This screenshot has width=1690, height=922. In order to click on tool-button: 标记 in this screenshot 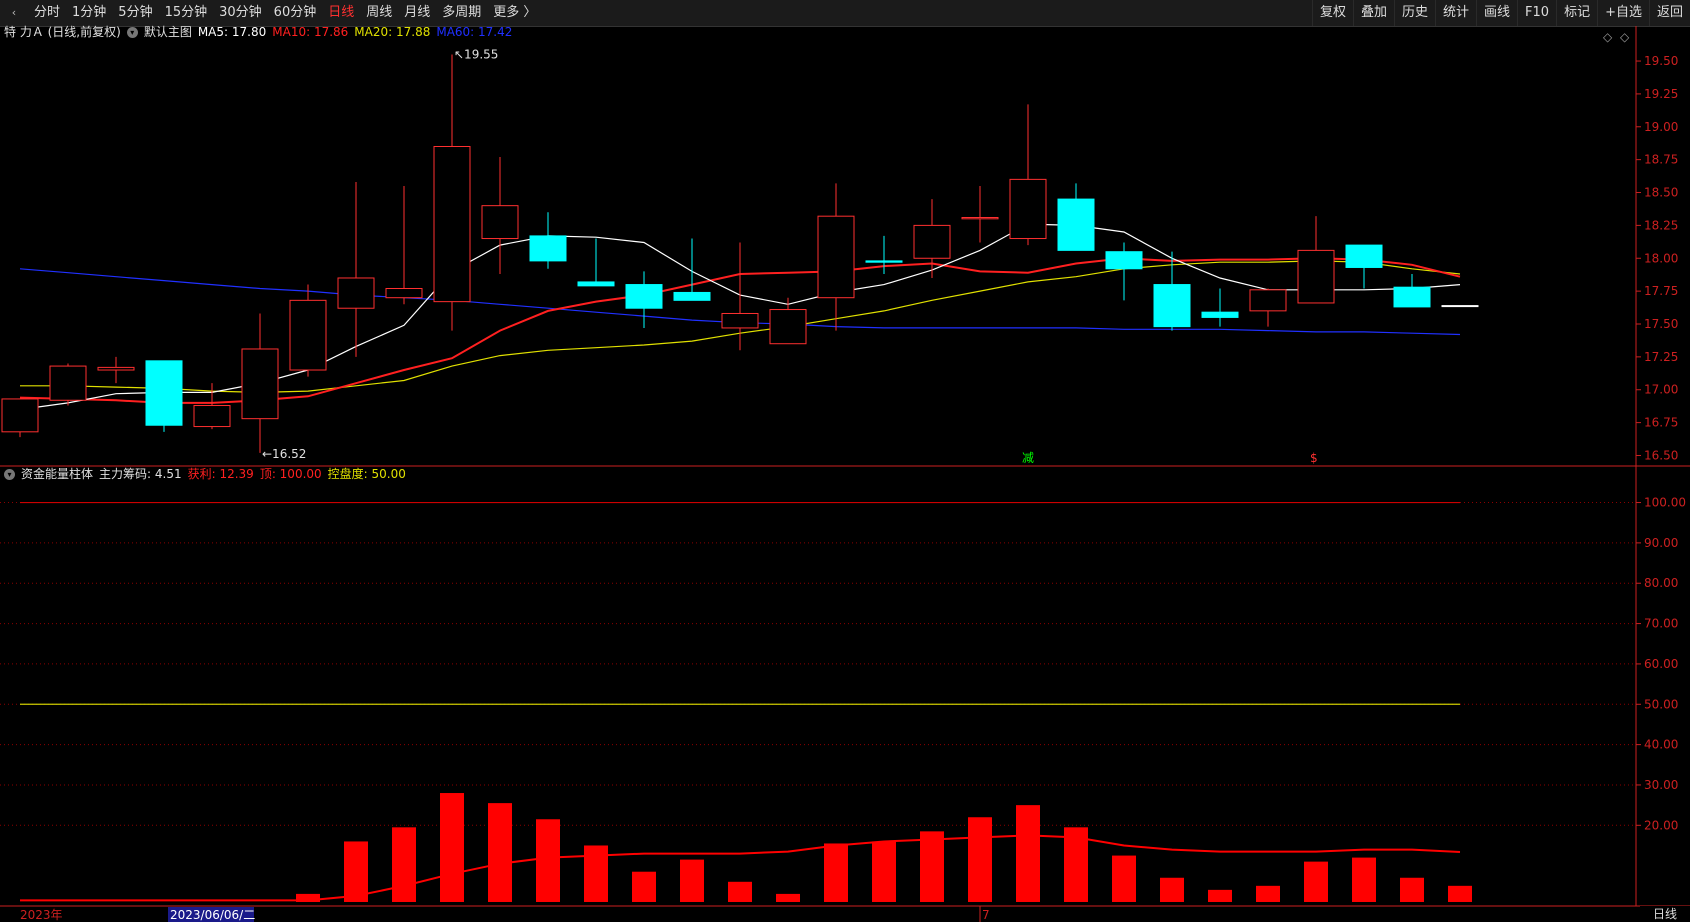, I will do `click(1576, 13)`.